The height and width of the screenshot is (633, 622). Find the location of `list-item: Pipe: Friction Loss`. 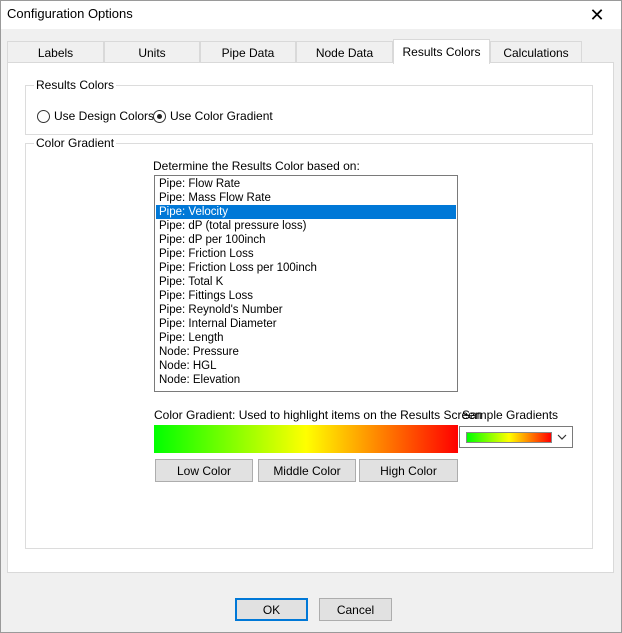

list-item: Pipe: Friction Loss is located at coordinates (306, 254).